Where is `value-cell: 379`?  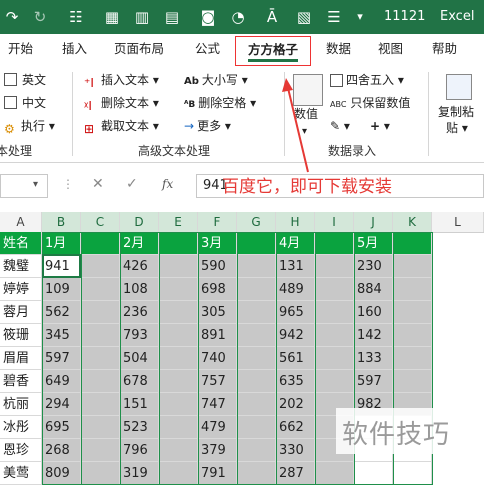
value-cell: 379 is located at coordinates (217, 450).